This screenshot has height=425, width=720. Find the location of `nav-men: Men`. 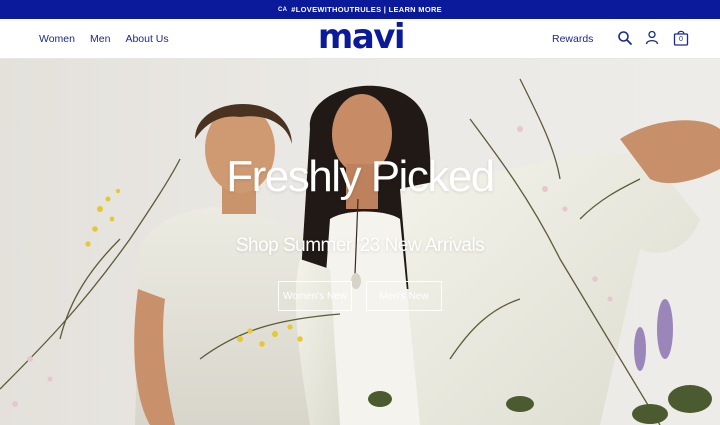

nav-men: Men is located at coordinates (100, 39).